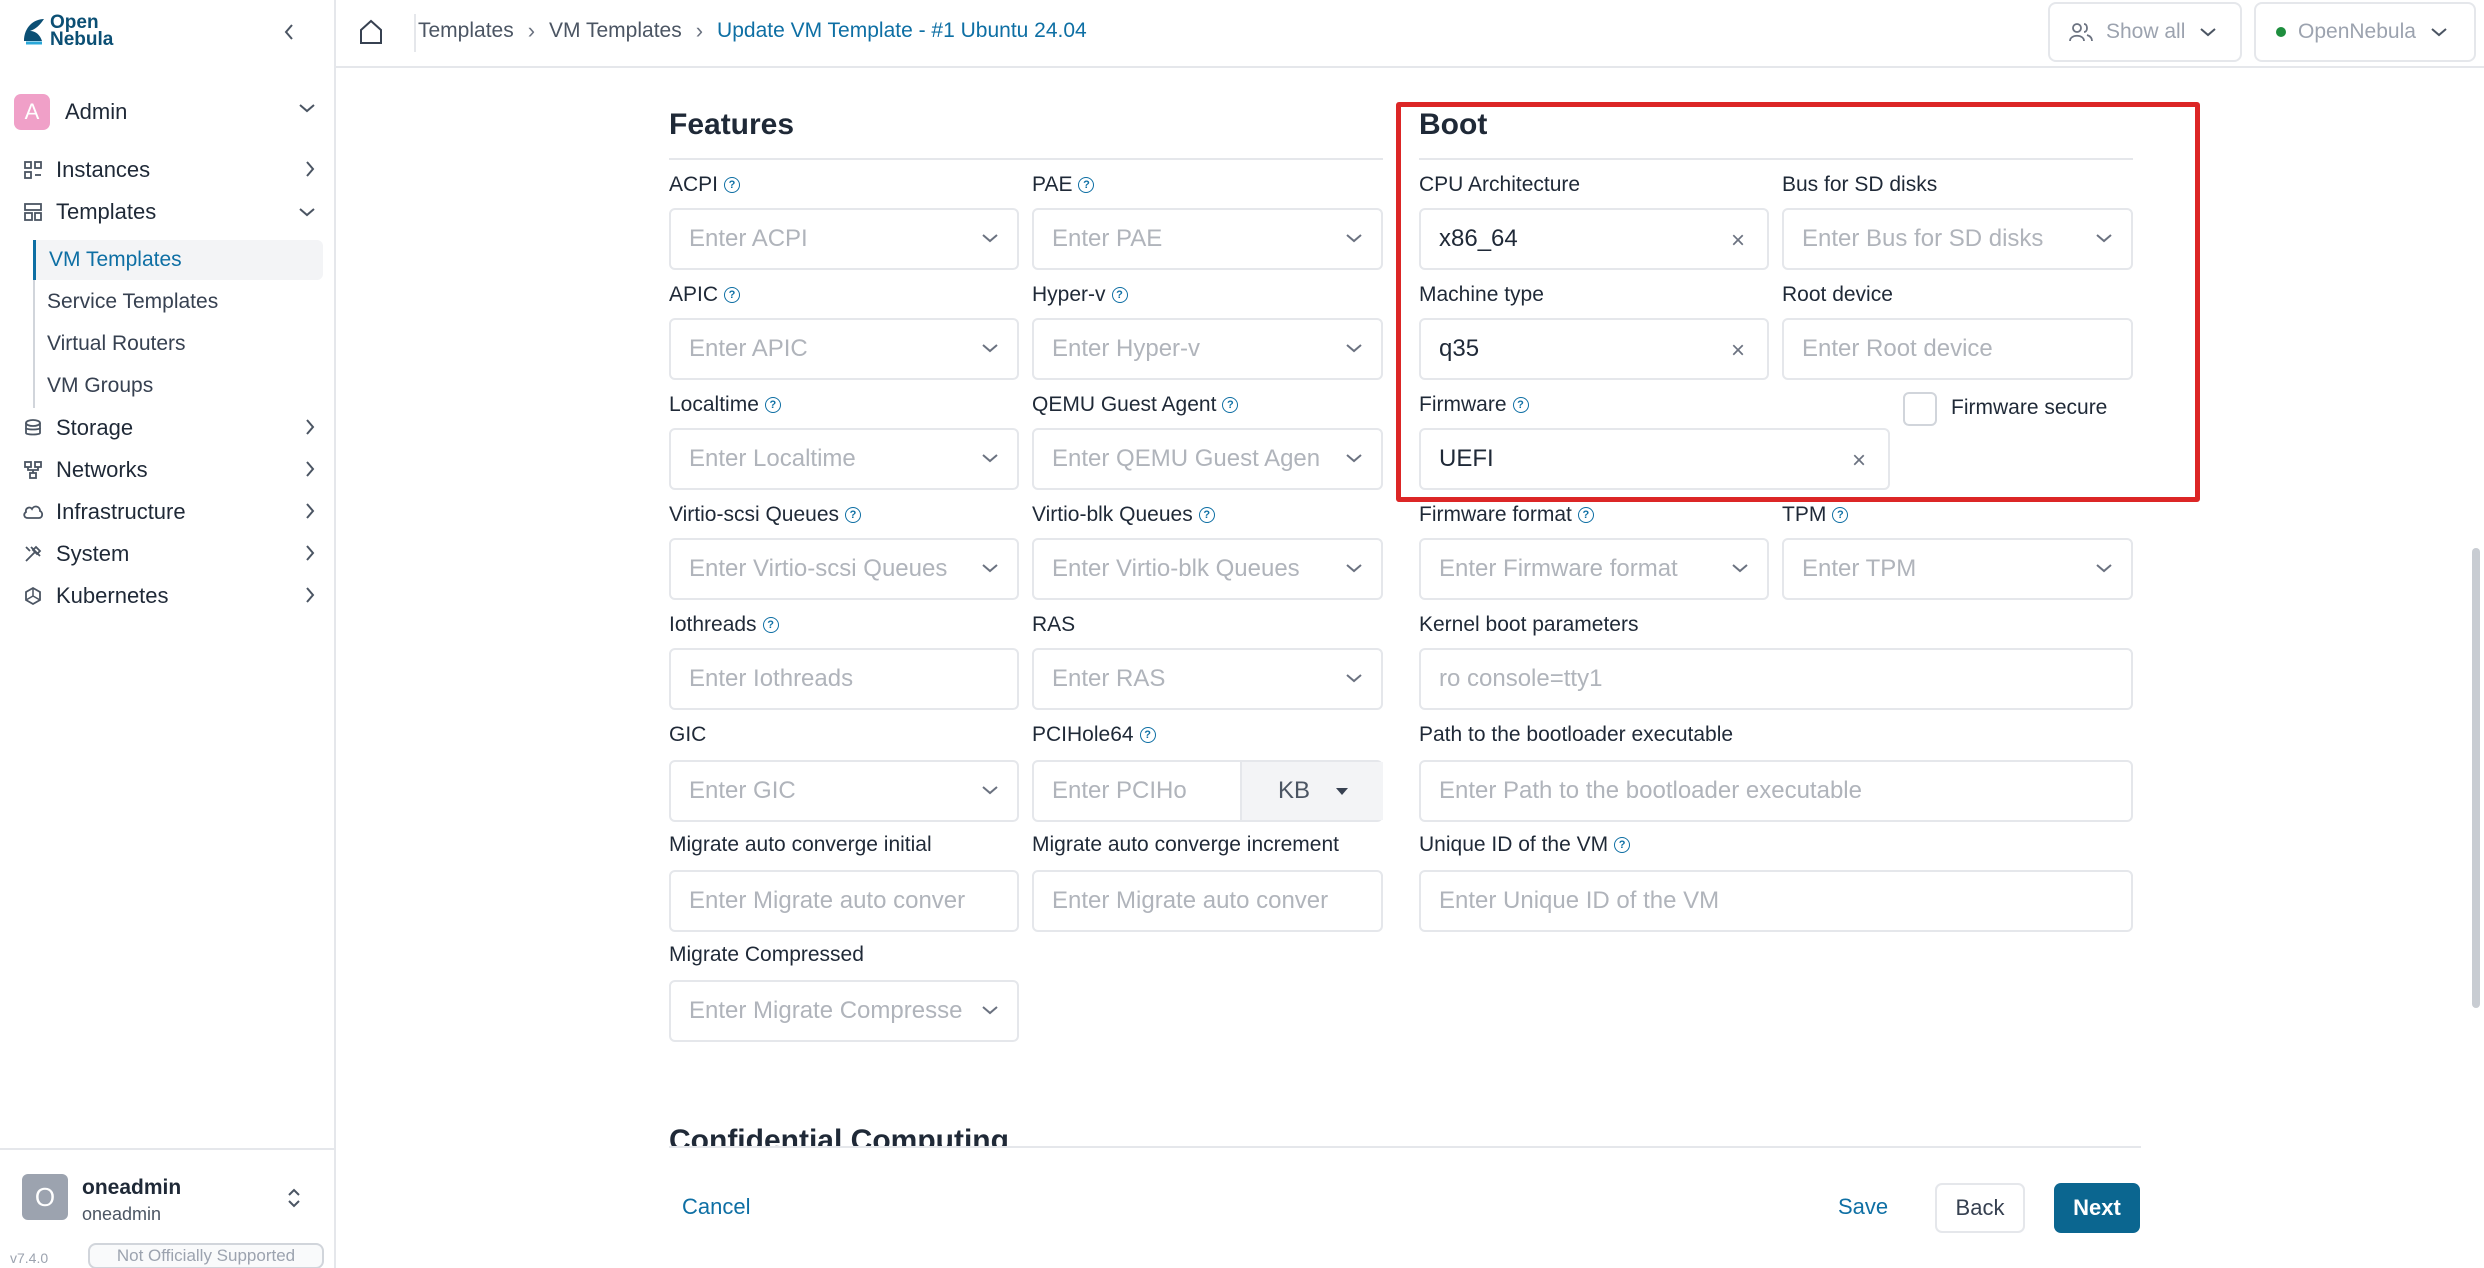  I want to click on apic-select: Enter APIC, so click(844, 349).